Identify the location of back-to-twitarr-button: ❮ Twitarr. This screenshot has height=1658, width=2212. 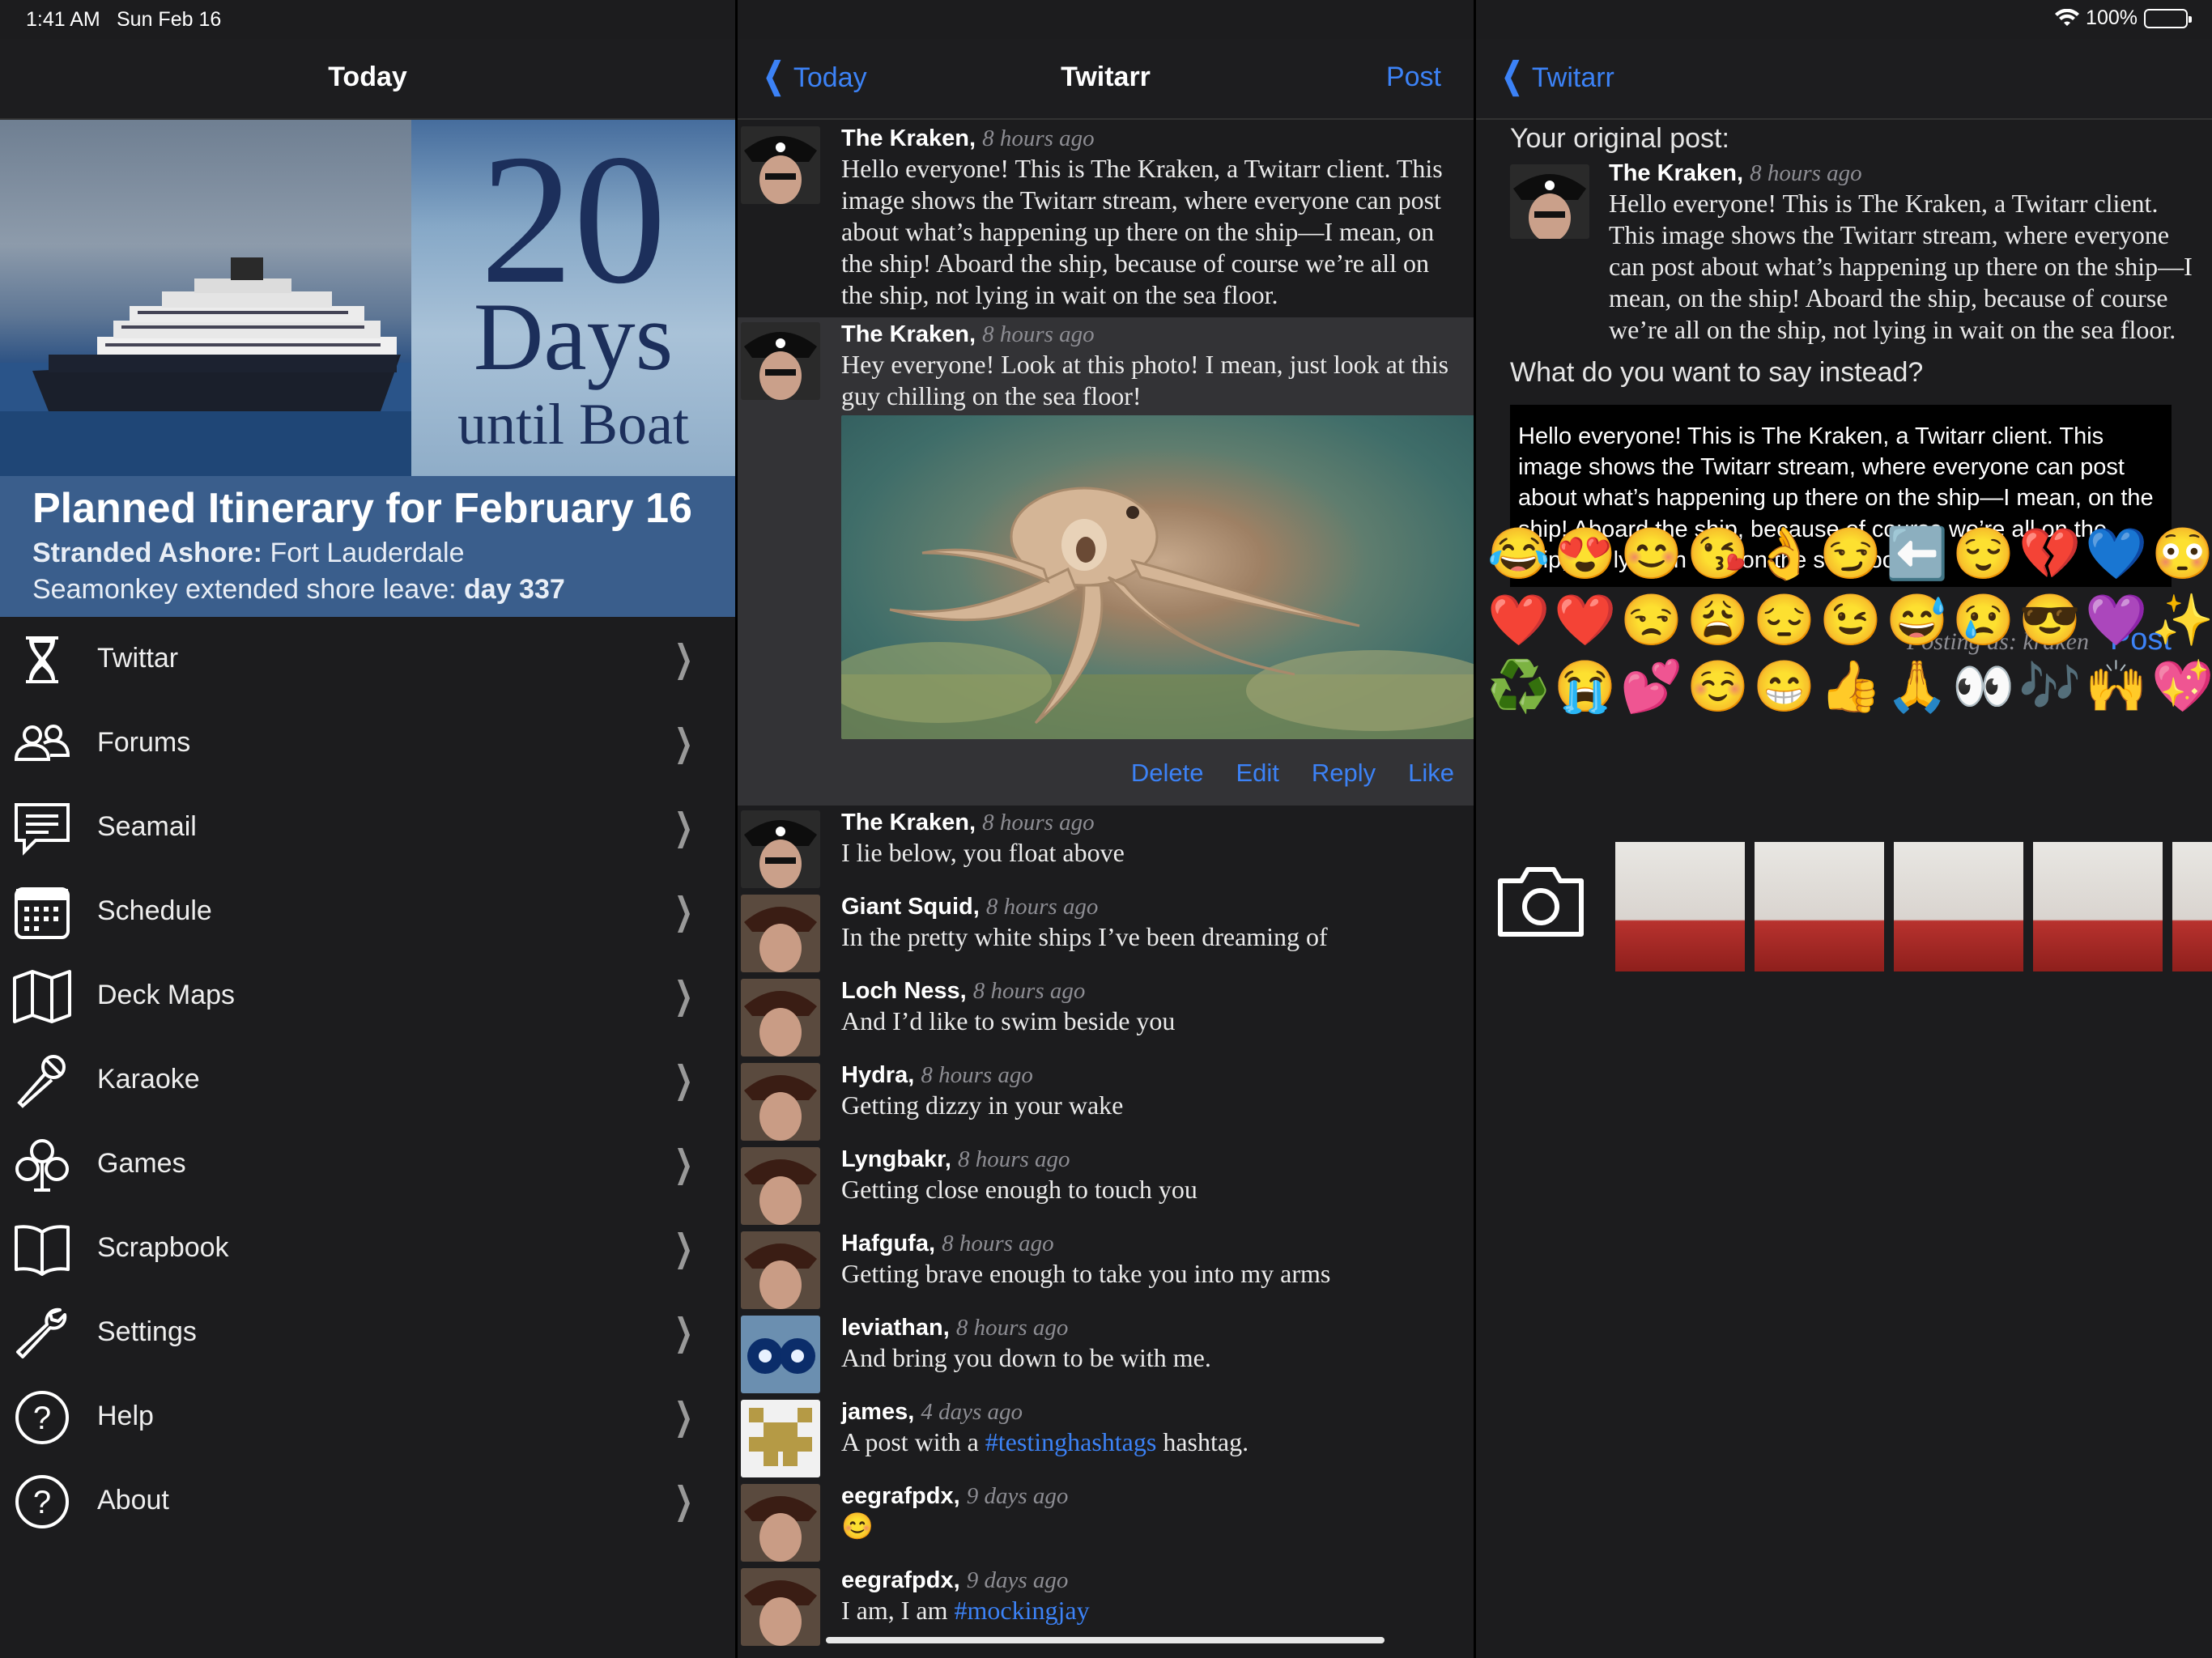
(1556, 76).